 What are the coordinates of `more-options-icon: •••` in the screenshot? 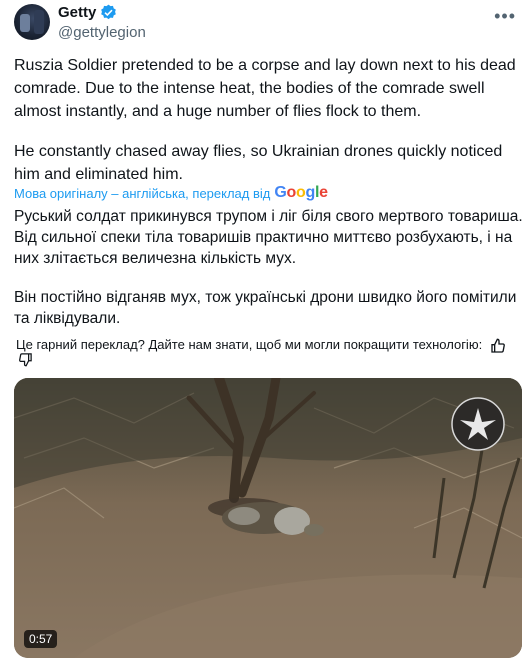 It's located at (505, 16).